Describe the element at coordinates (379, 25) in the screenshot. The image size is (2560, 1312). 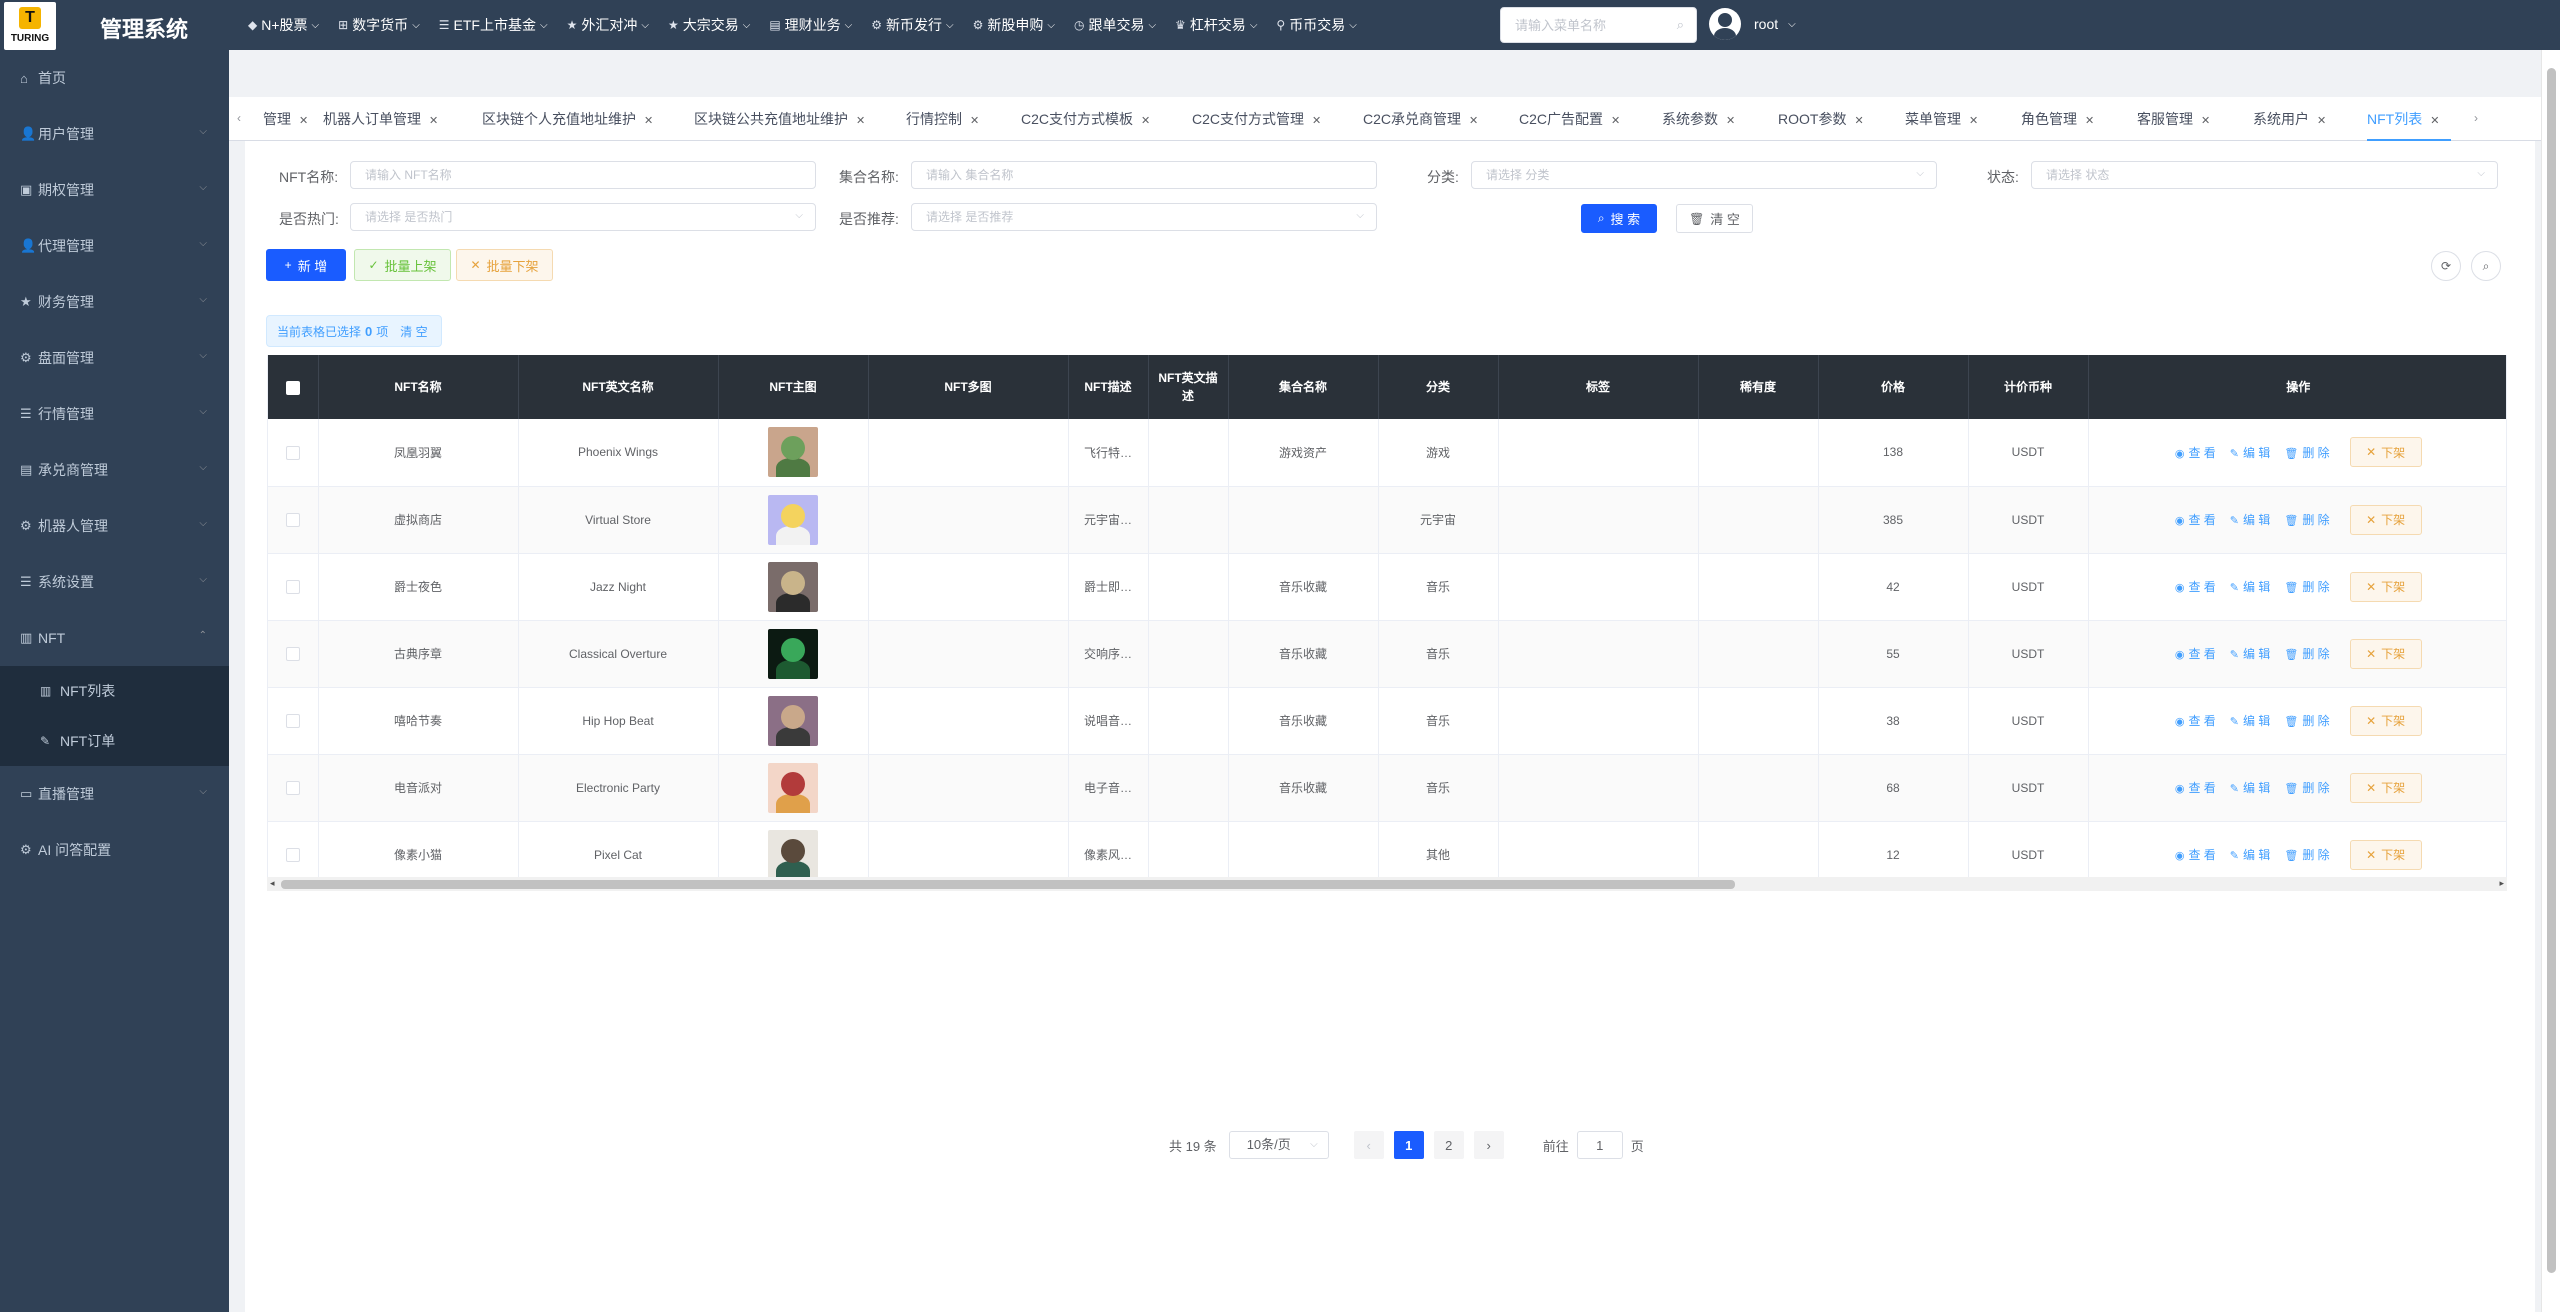
I see `topnav-item-1: ⊞ 数字货币 ⌵` at that location.